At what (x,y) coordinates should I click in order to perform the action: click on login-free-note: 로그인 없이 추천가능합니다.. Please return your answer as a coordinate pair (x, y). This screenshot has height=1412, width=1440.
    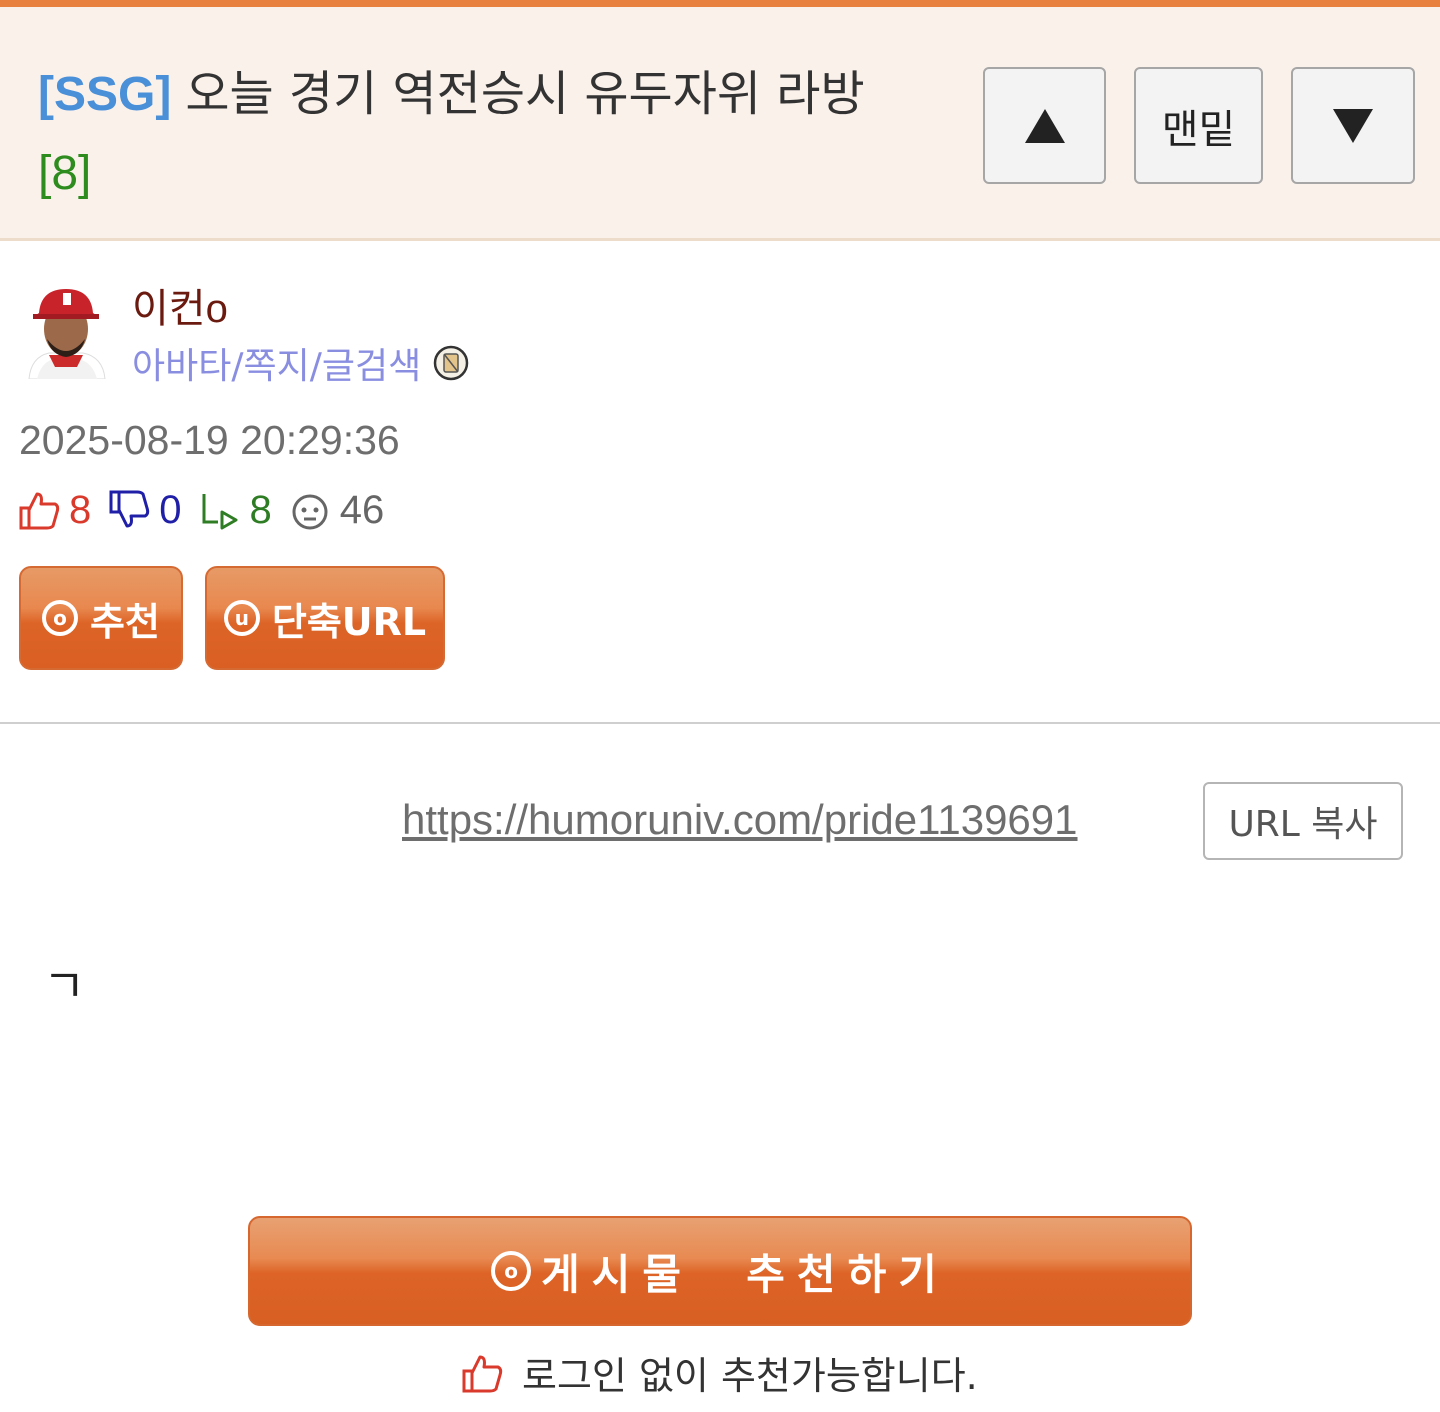
    Looking at the image, I should click on (719, 1372).